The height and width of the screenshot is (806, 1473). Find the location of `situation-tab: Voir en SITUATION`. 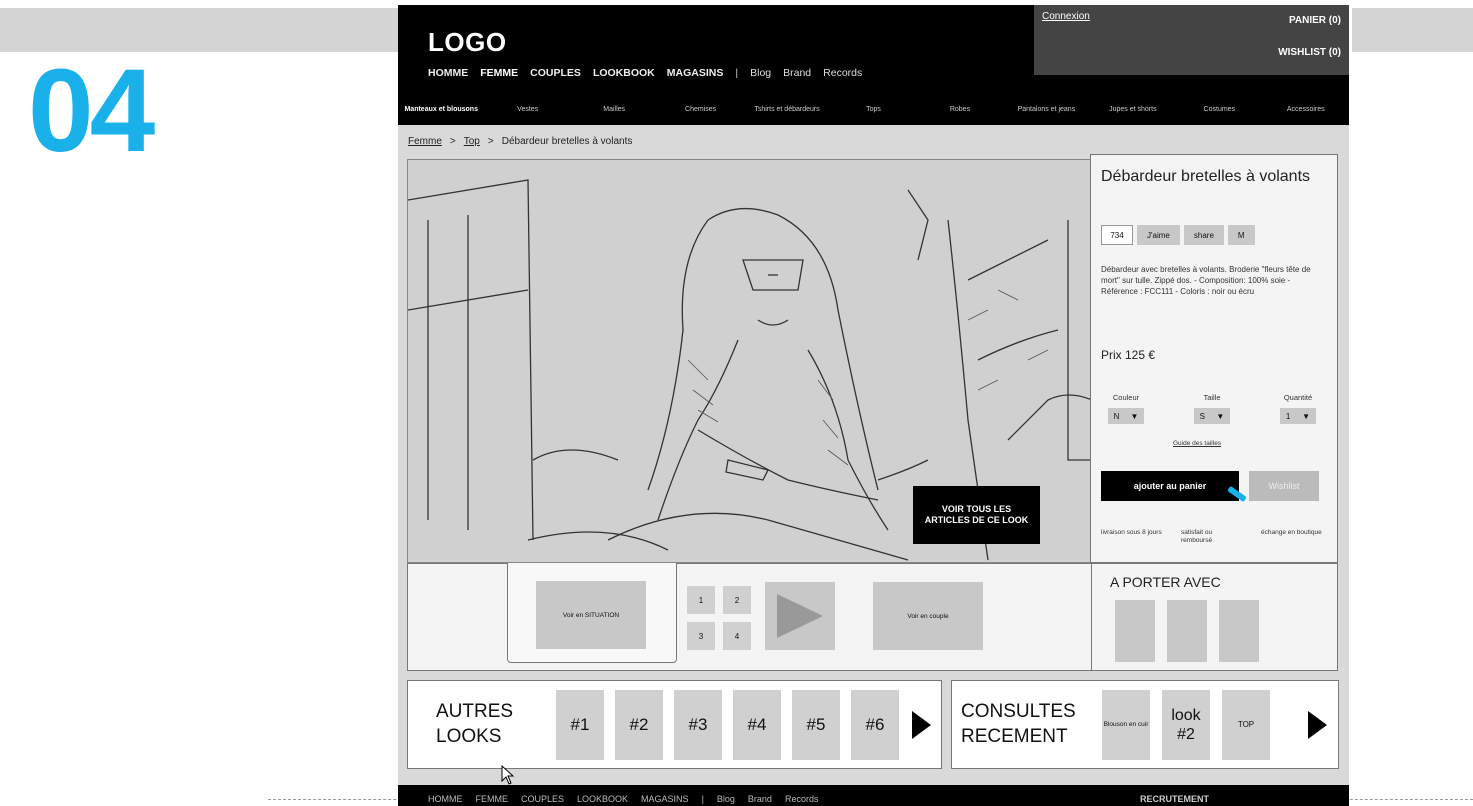

situation-tab: Voir en SITUATION is located at coordinates (592, 613).